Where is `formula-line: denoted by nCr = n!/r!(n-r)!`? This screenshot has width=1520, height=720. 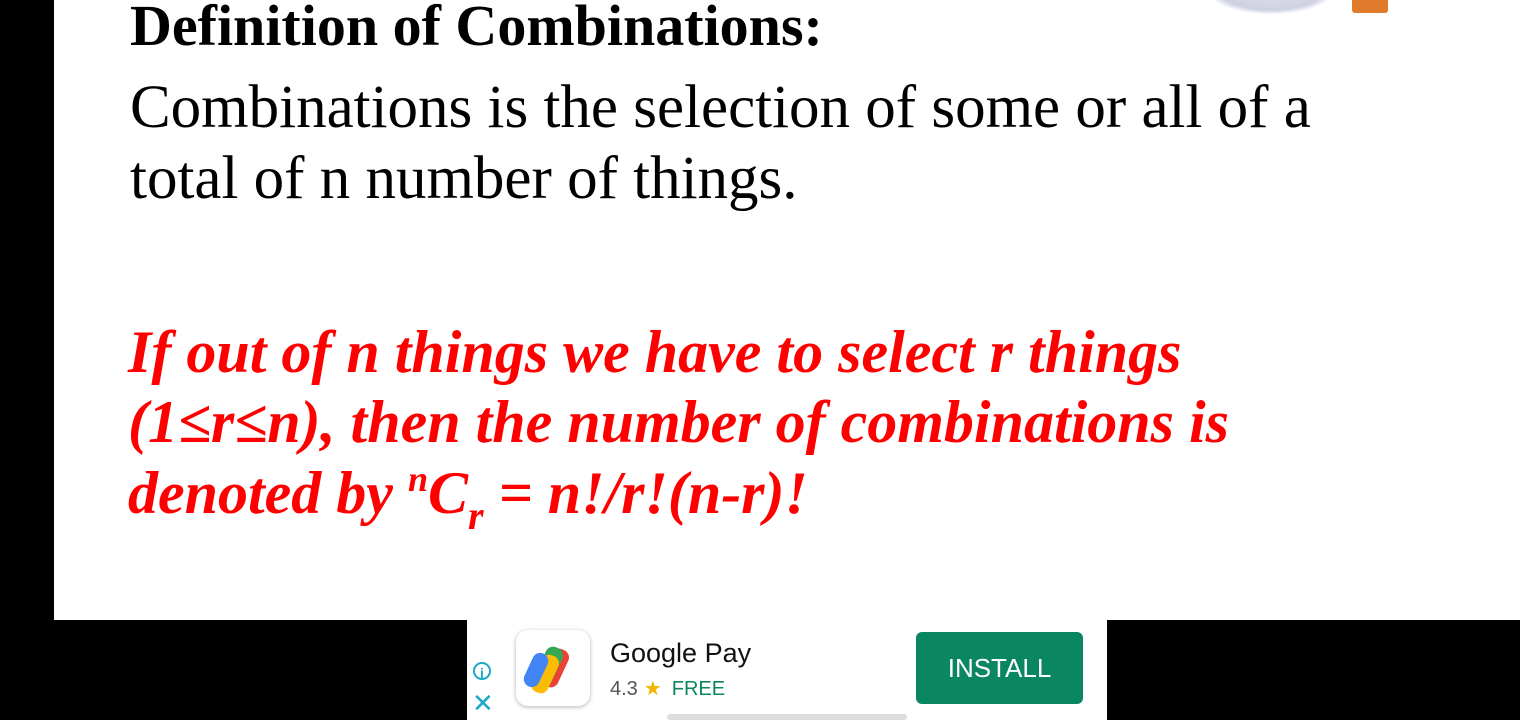 formula-line: denoted by nCr = n!/r!(n-r)! is located at coordinates (468, 498).